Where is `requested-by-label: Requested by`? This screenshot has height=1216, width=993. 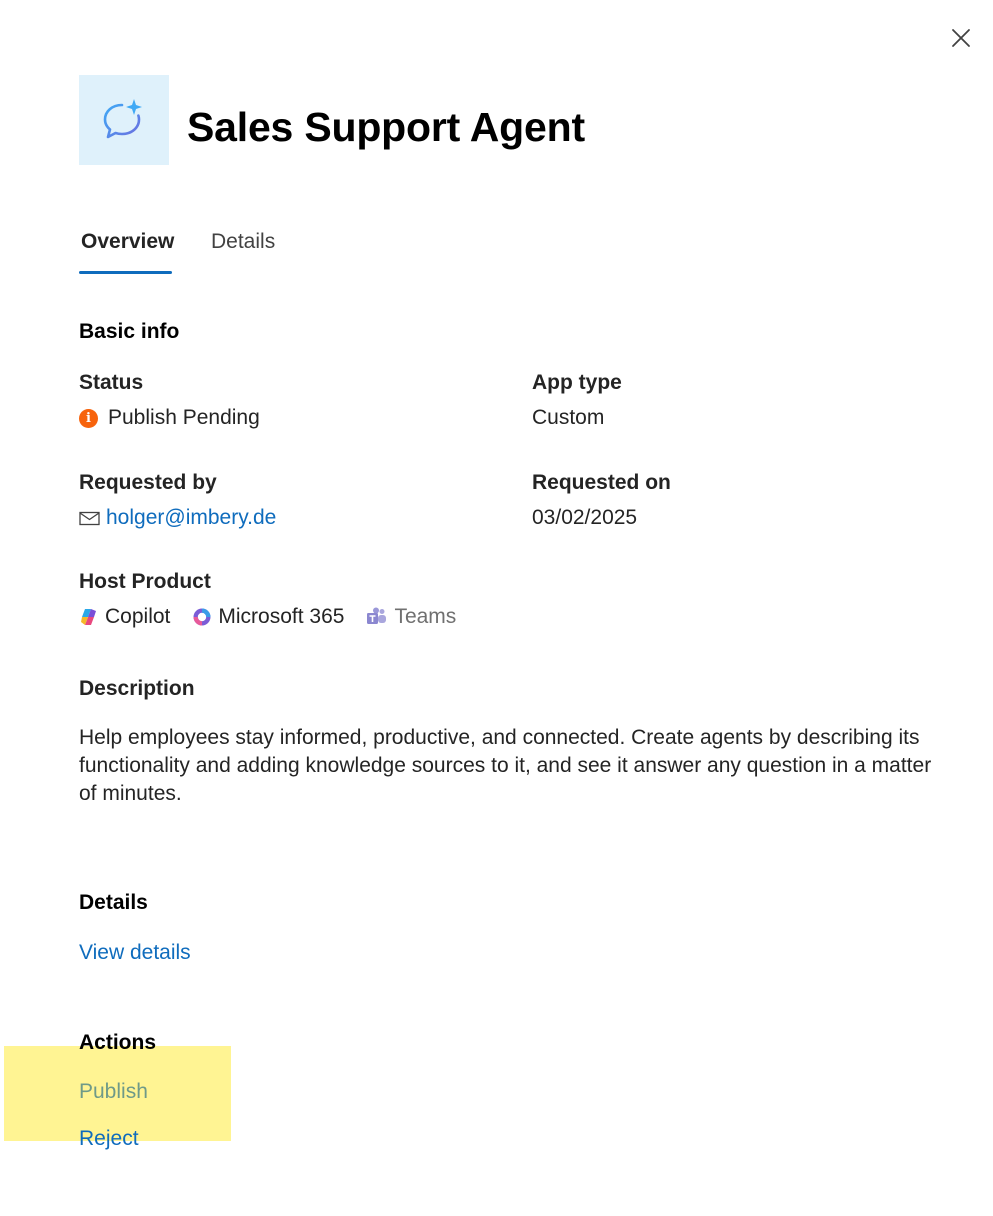 requested-by-label: Requested by is located at coordinates (148, 482).